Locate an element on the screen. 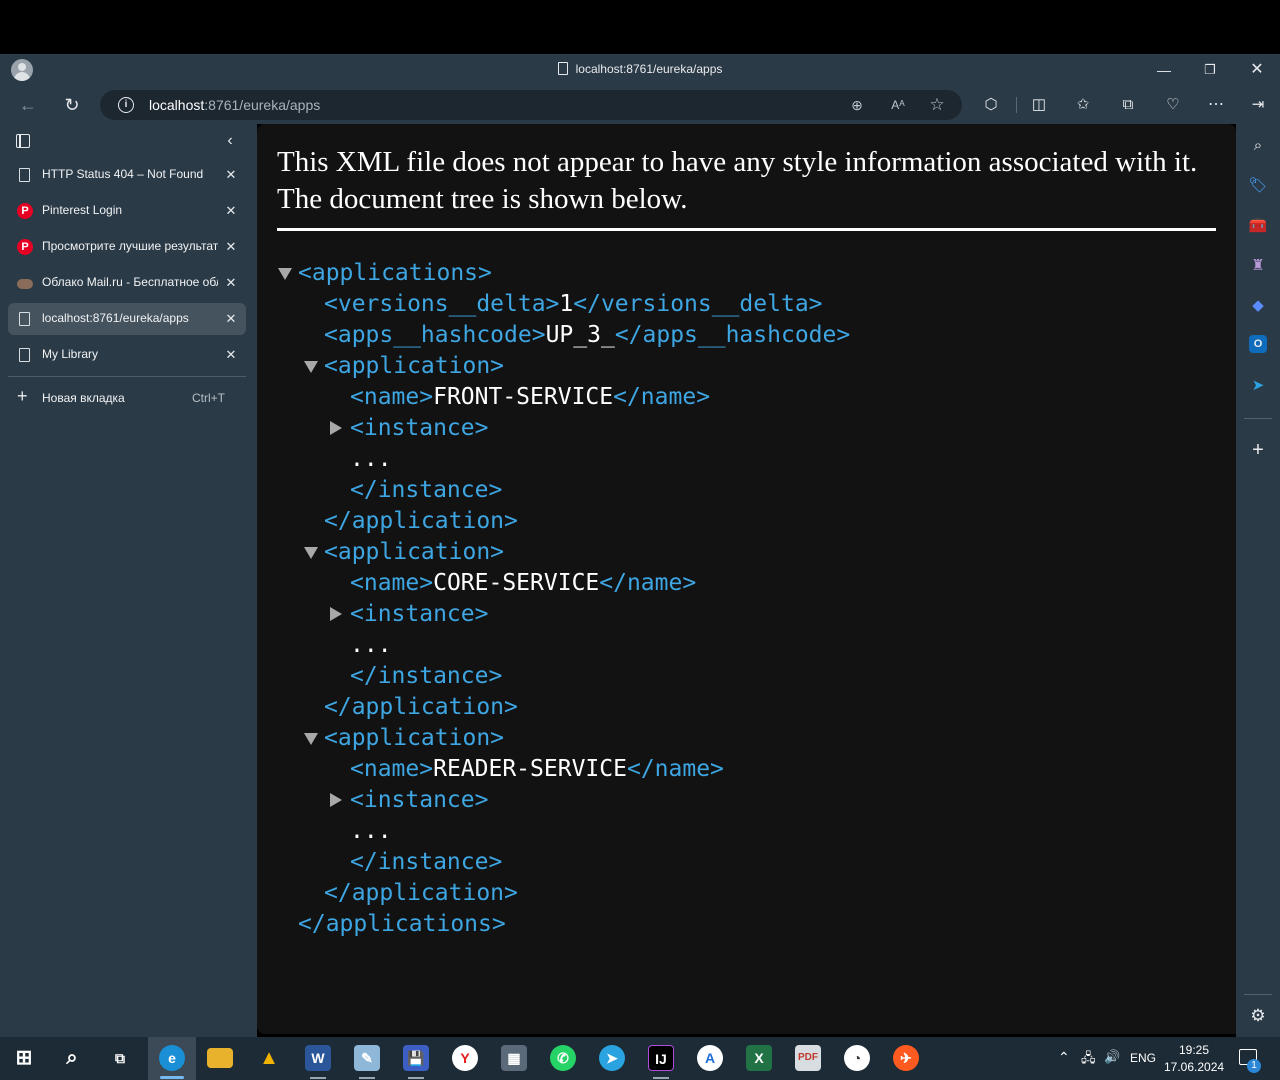 This screenshot has width=1280, height=1080. tab-actions-icon is located at coordinates (23, 141).